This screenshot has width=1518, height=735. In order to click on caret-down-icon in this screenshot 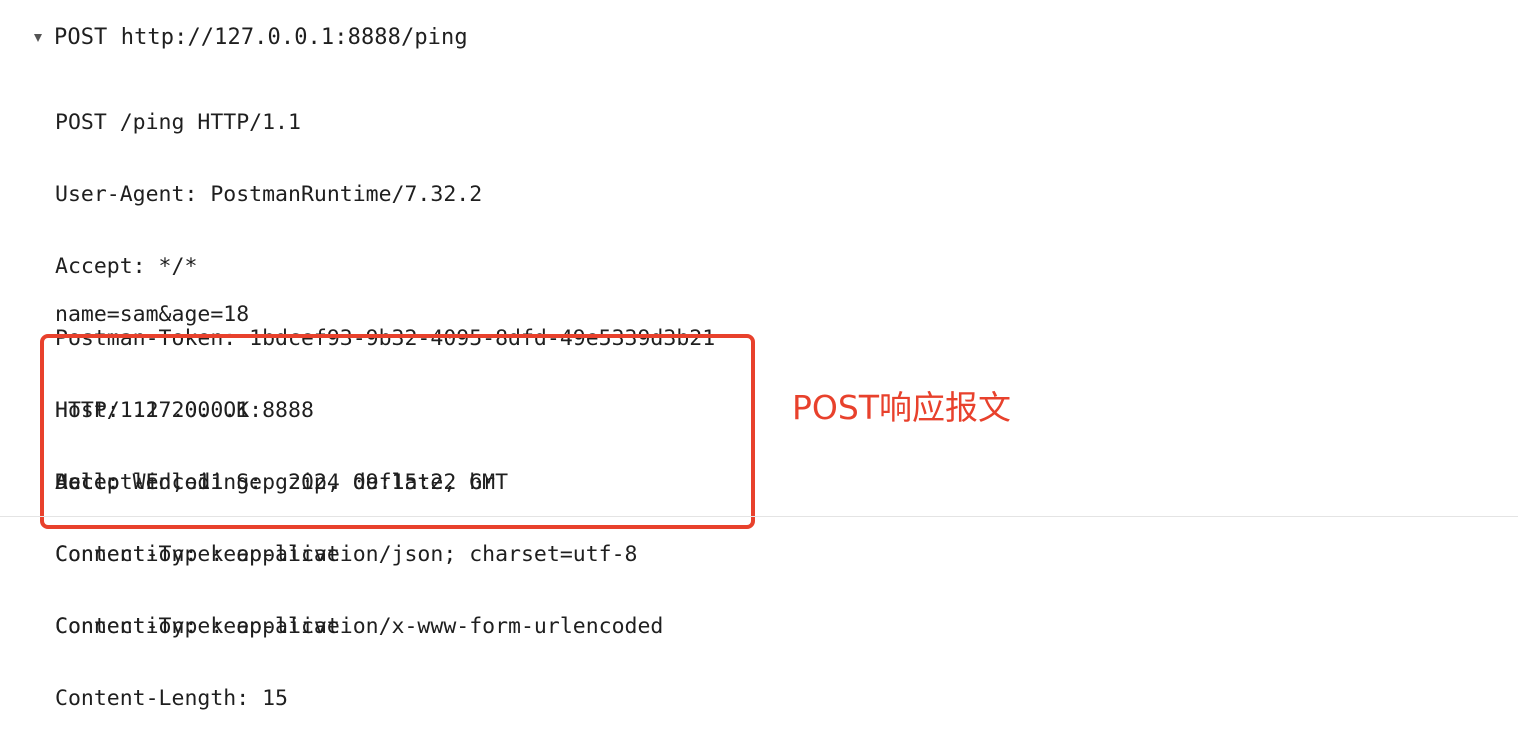, I will do `click(38, 37)`.